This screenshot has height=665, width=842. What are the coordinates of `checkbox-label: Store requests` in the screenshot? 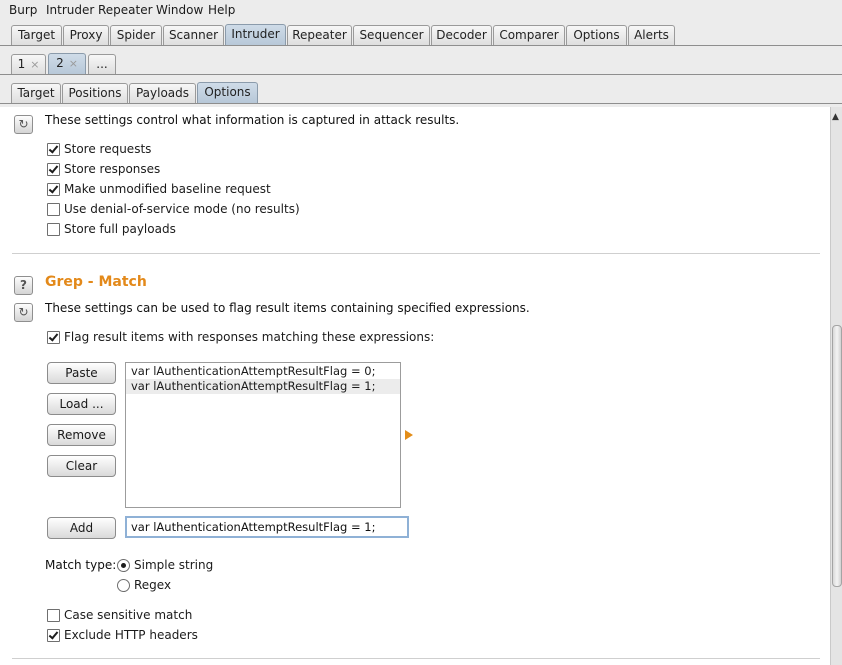 It's located at (108, 149).